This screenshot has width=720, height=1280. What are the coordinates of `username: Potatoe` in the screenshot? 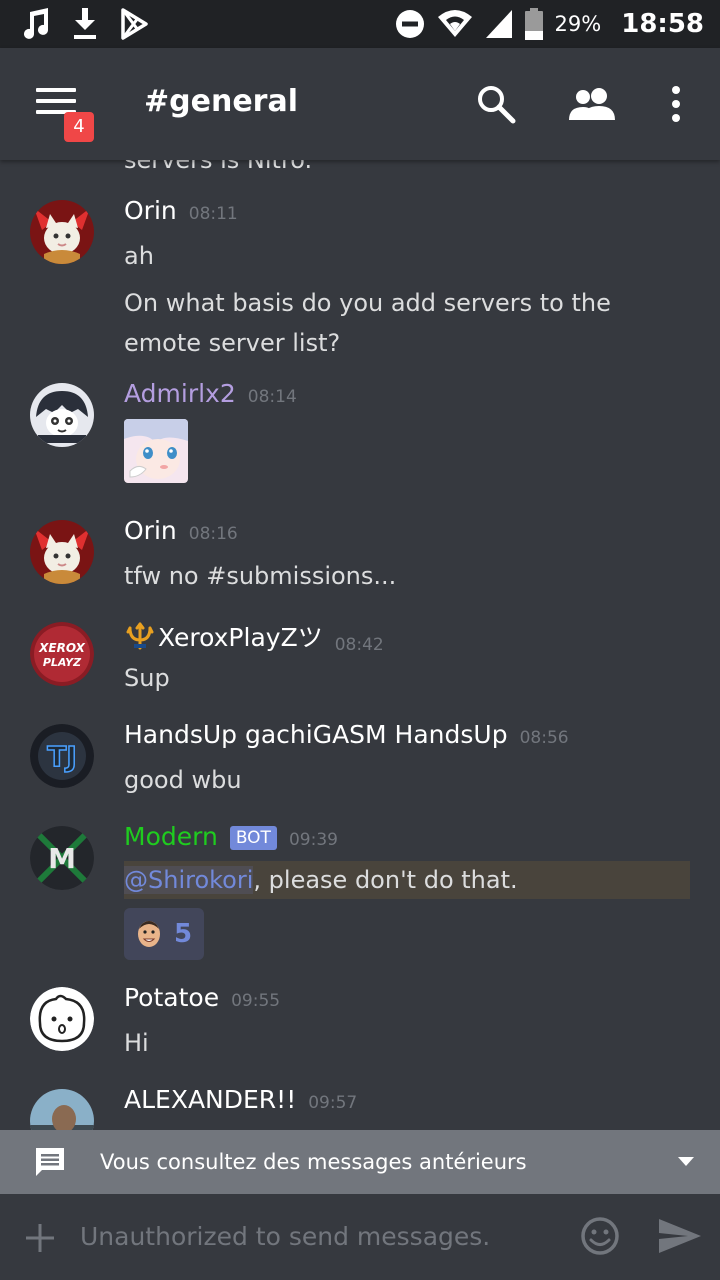 It's located at (171, 997).